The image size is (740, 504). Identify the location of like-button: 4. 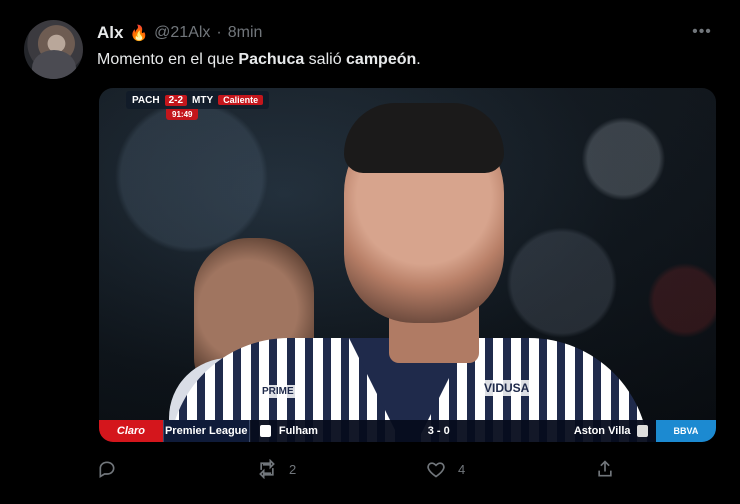
(445, 469).